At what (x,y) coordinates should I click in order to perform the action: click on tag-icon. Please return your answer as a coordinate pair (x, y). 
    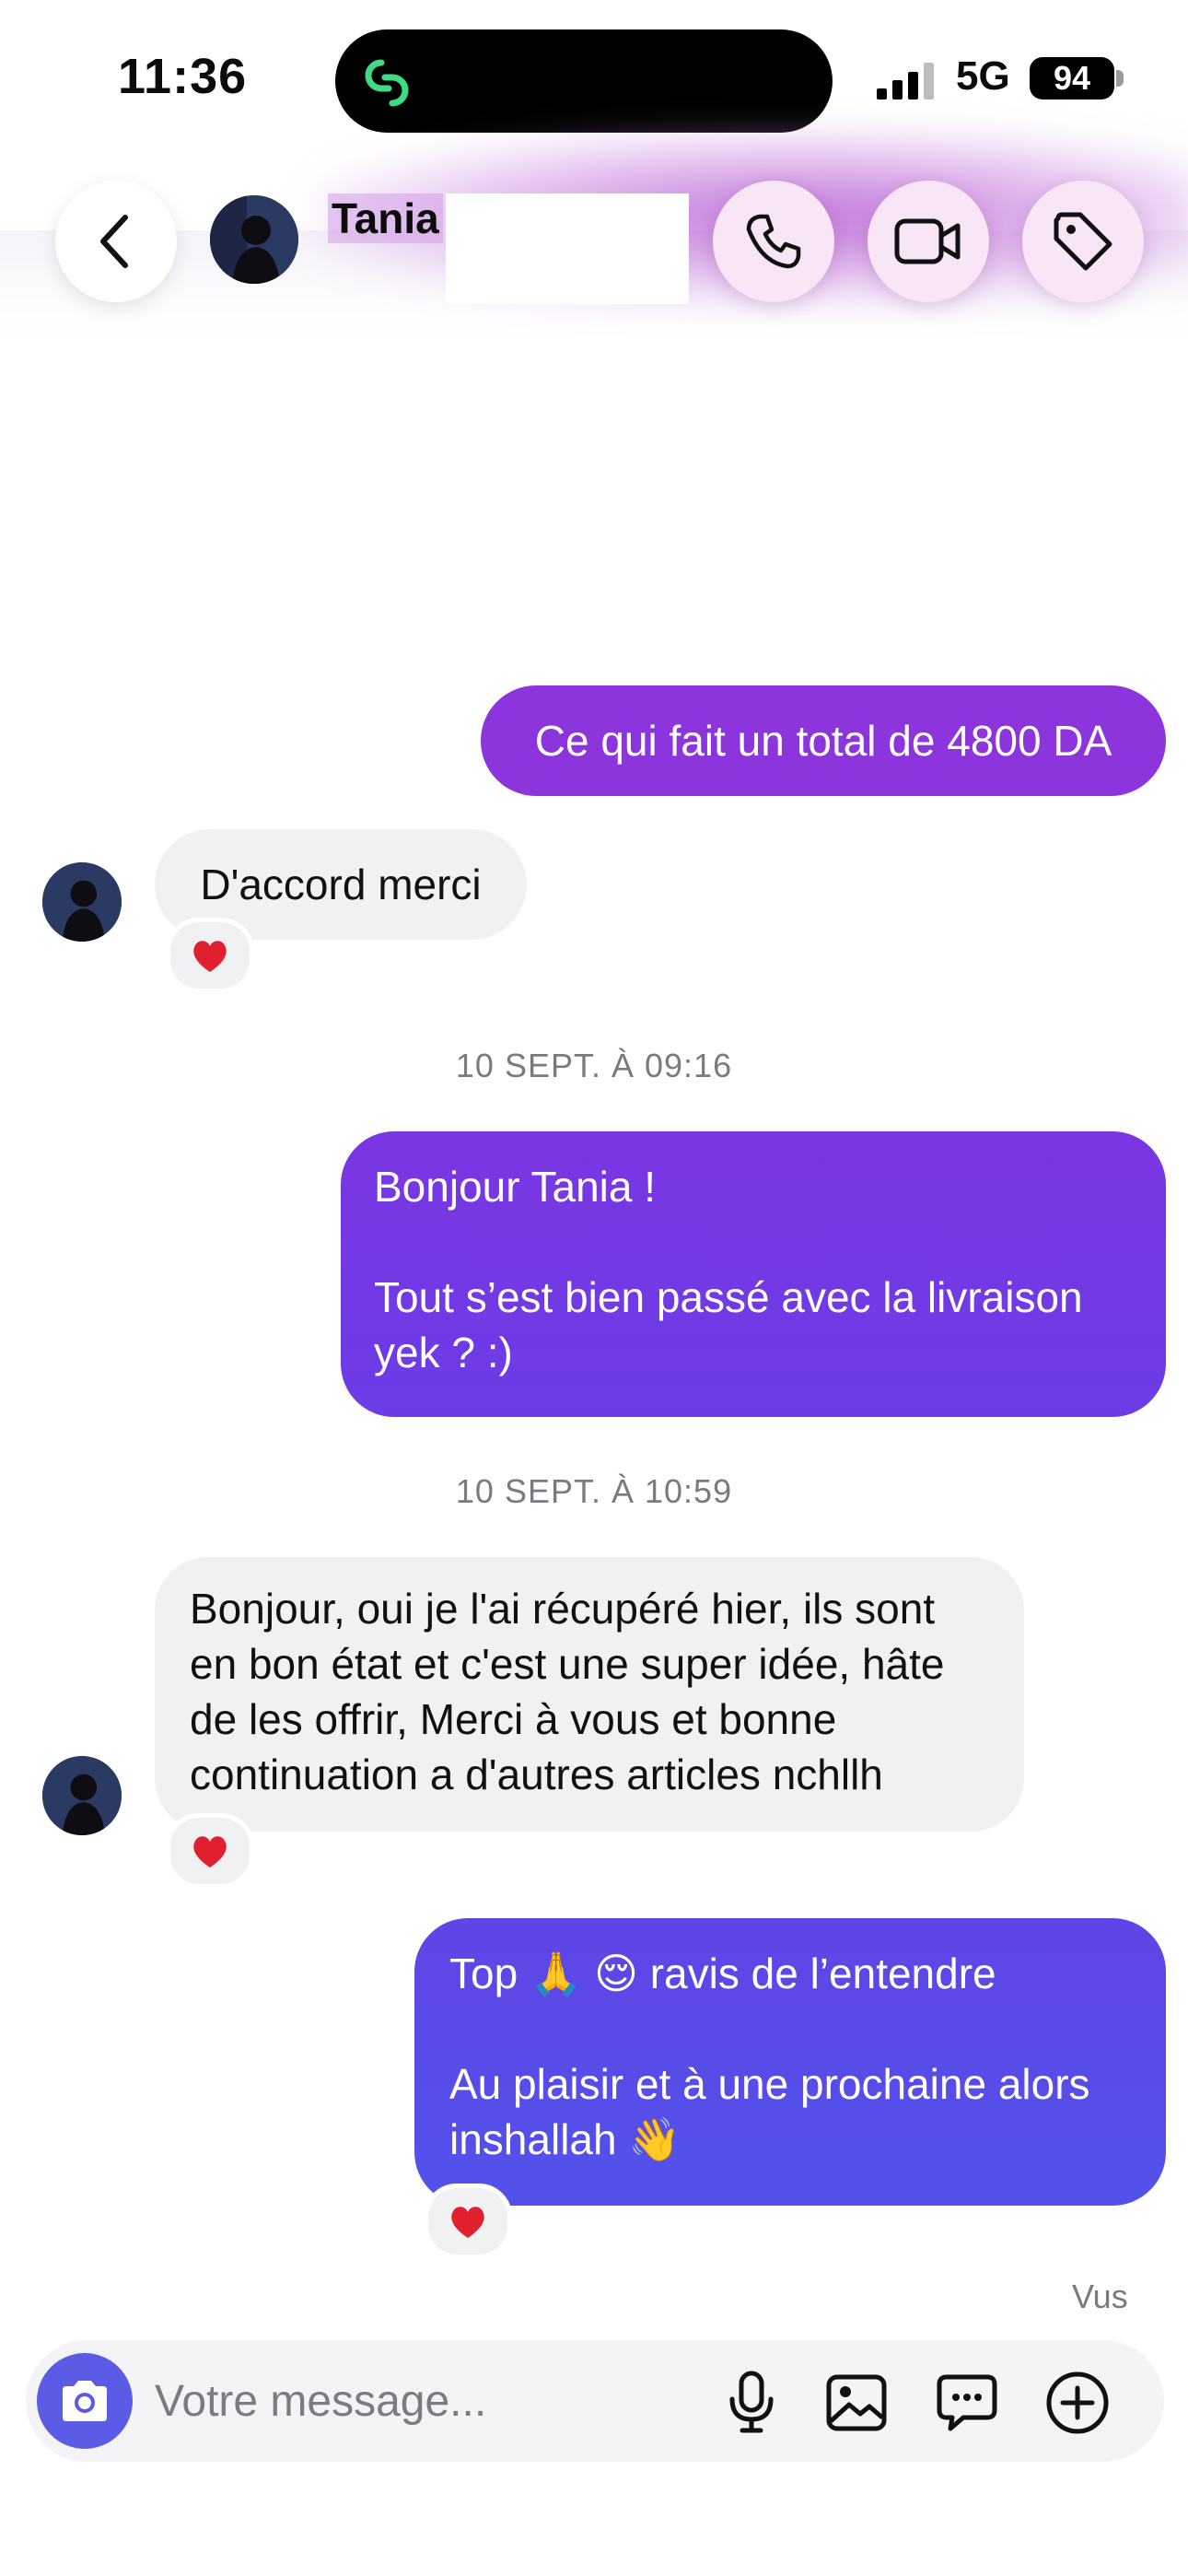
    Looking at the image, I should click on (1083, 241).